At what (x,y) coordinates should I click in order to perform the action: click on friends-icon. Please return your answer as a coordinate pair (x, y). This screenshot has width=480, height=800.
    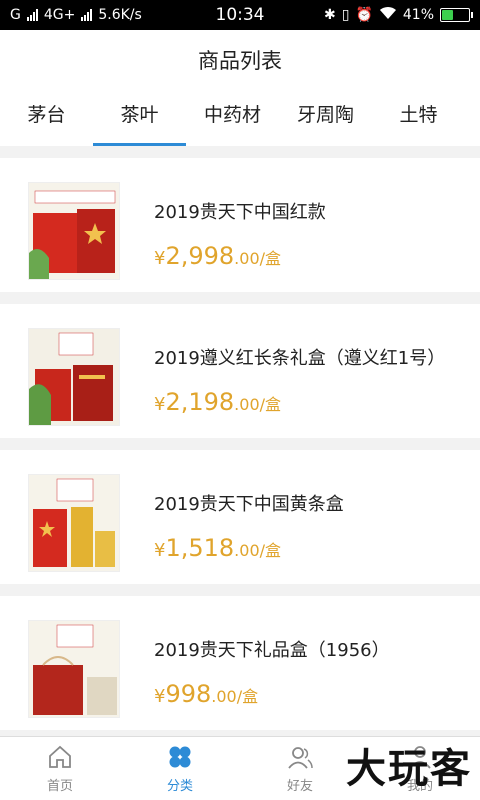
    Looking at the image, I should click on (300, 758).